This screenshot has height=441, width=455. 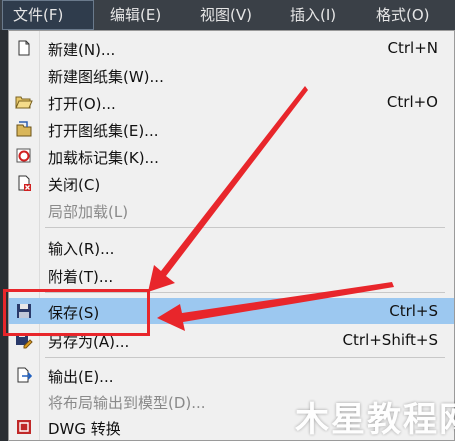 What do you see at coordinates (275, 306) in the screenshot?
I see `annotation-arrow-lower` at bounding box center [275, 306].